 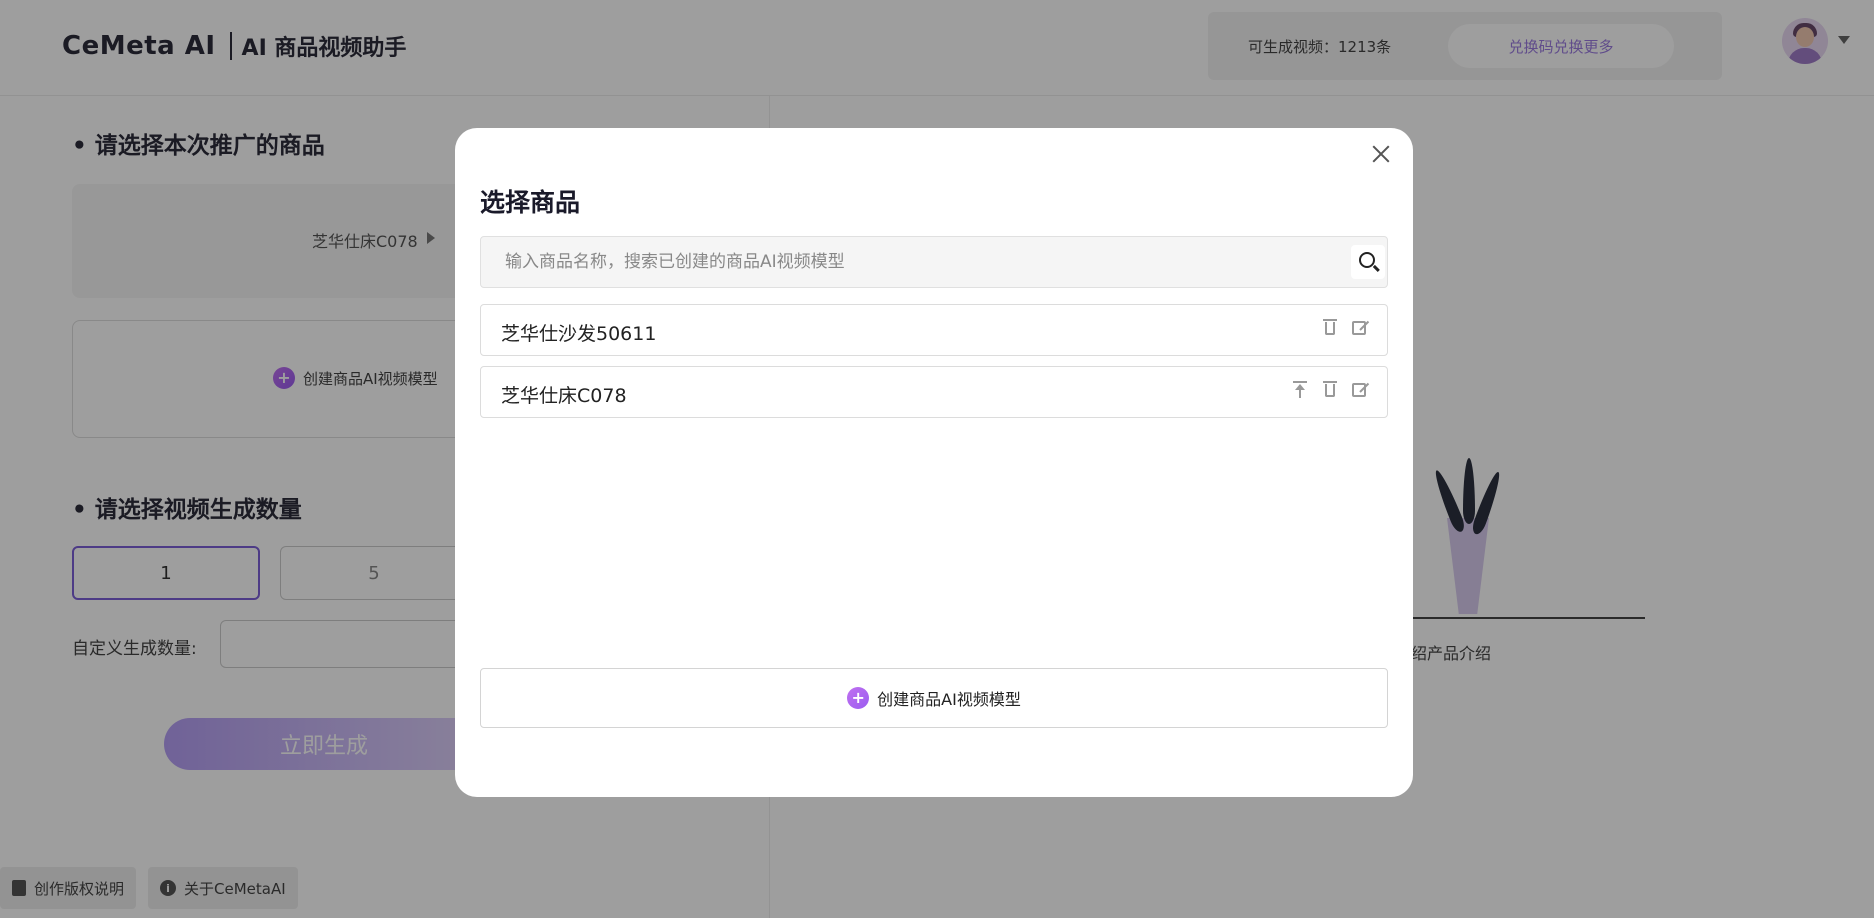 What do you see at coordinates (564, 396) in the screenshot?
I see `product-name: 芝华仕床C078` at bounding box center [564, 396].